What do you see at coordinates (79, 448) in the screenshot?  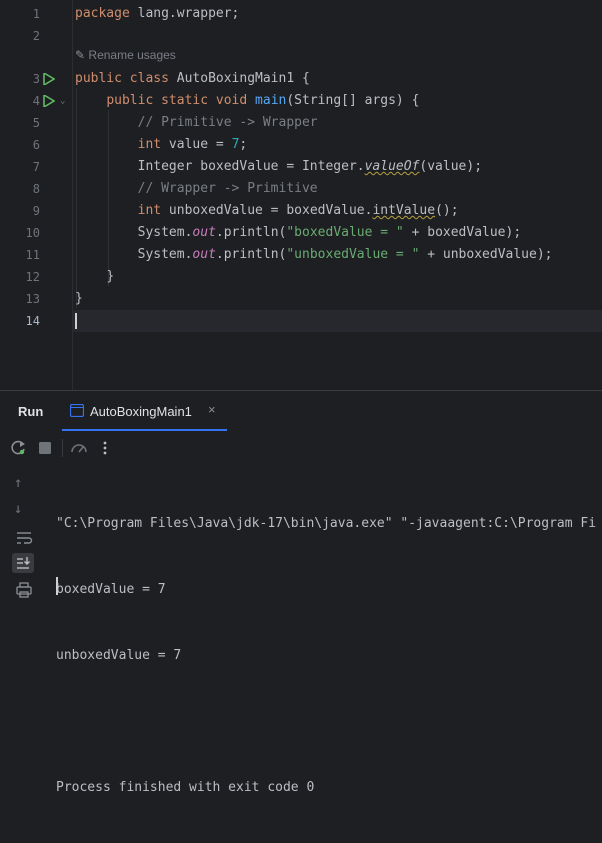 I see `coverage-icon` at bounding box center [79, 448].